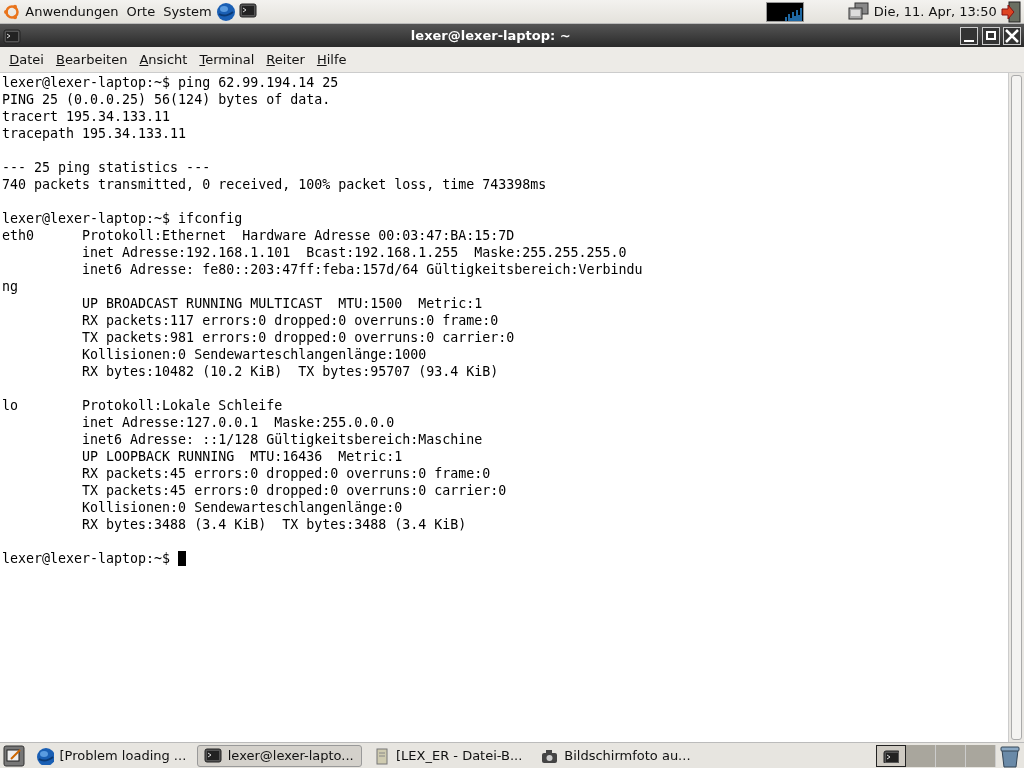  I want to click on terminal-line: lexer@lexer-laptop:~$ ifconfig, so click(122, 218).